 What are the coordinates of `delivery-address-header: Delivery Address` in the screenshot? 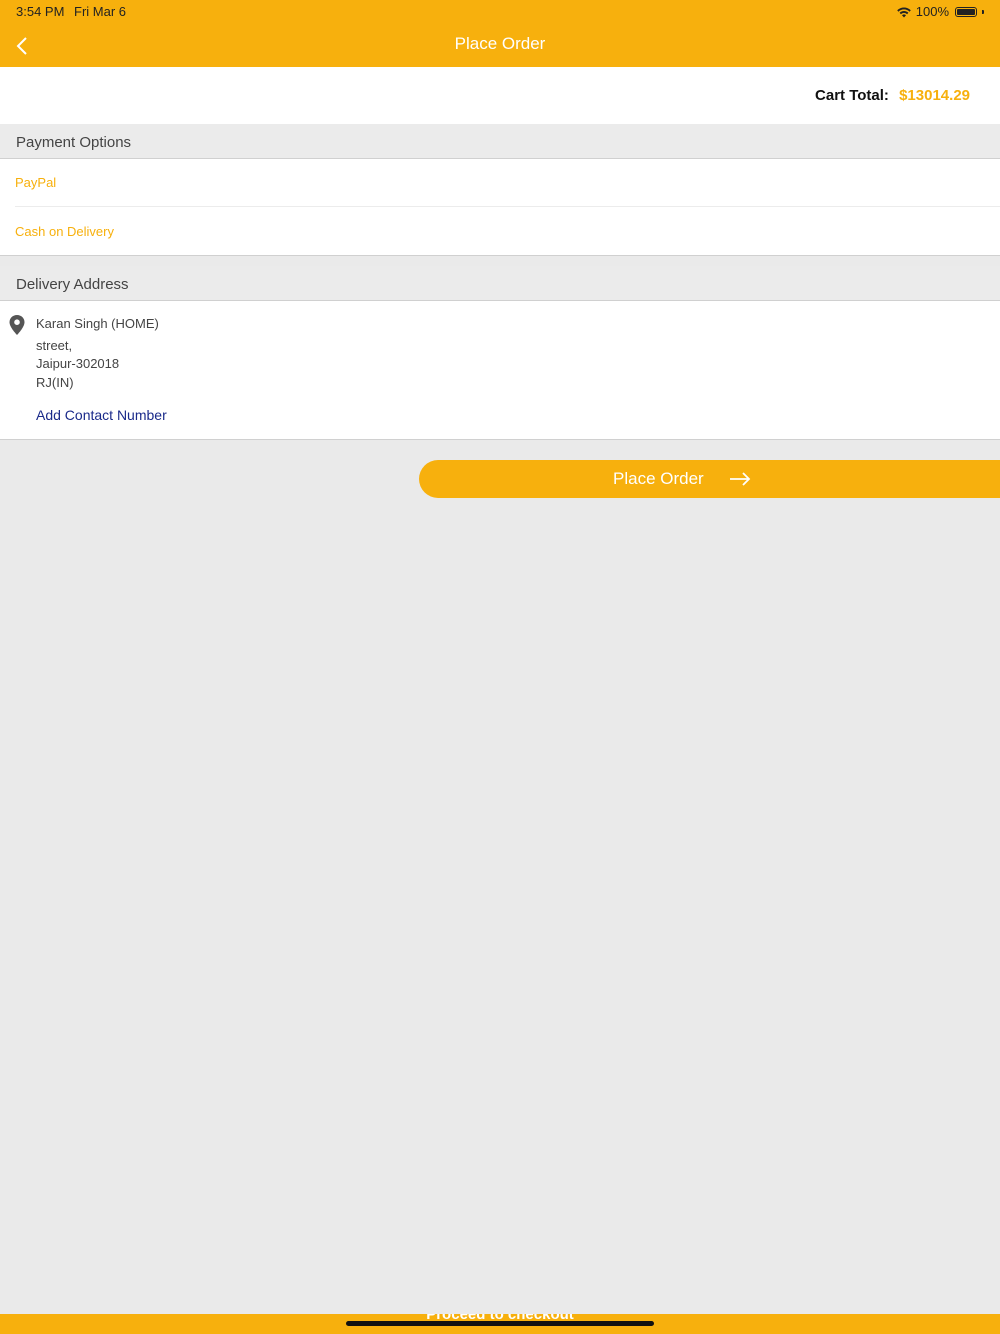 It's located at (500, 283).